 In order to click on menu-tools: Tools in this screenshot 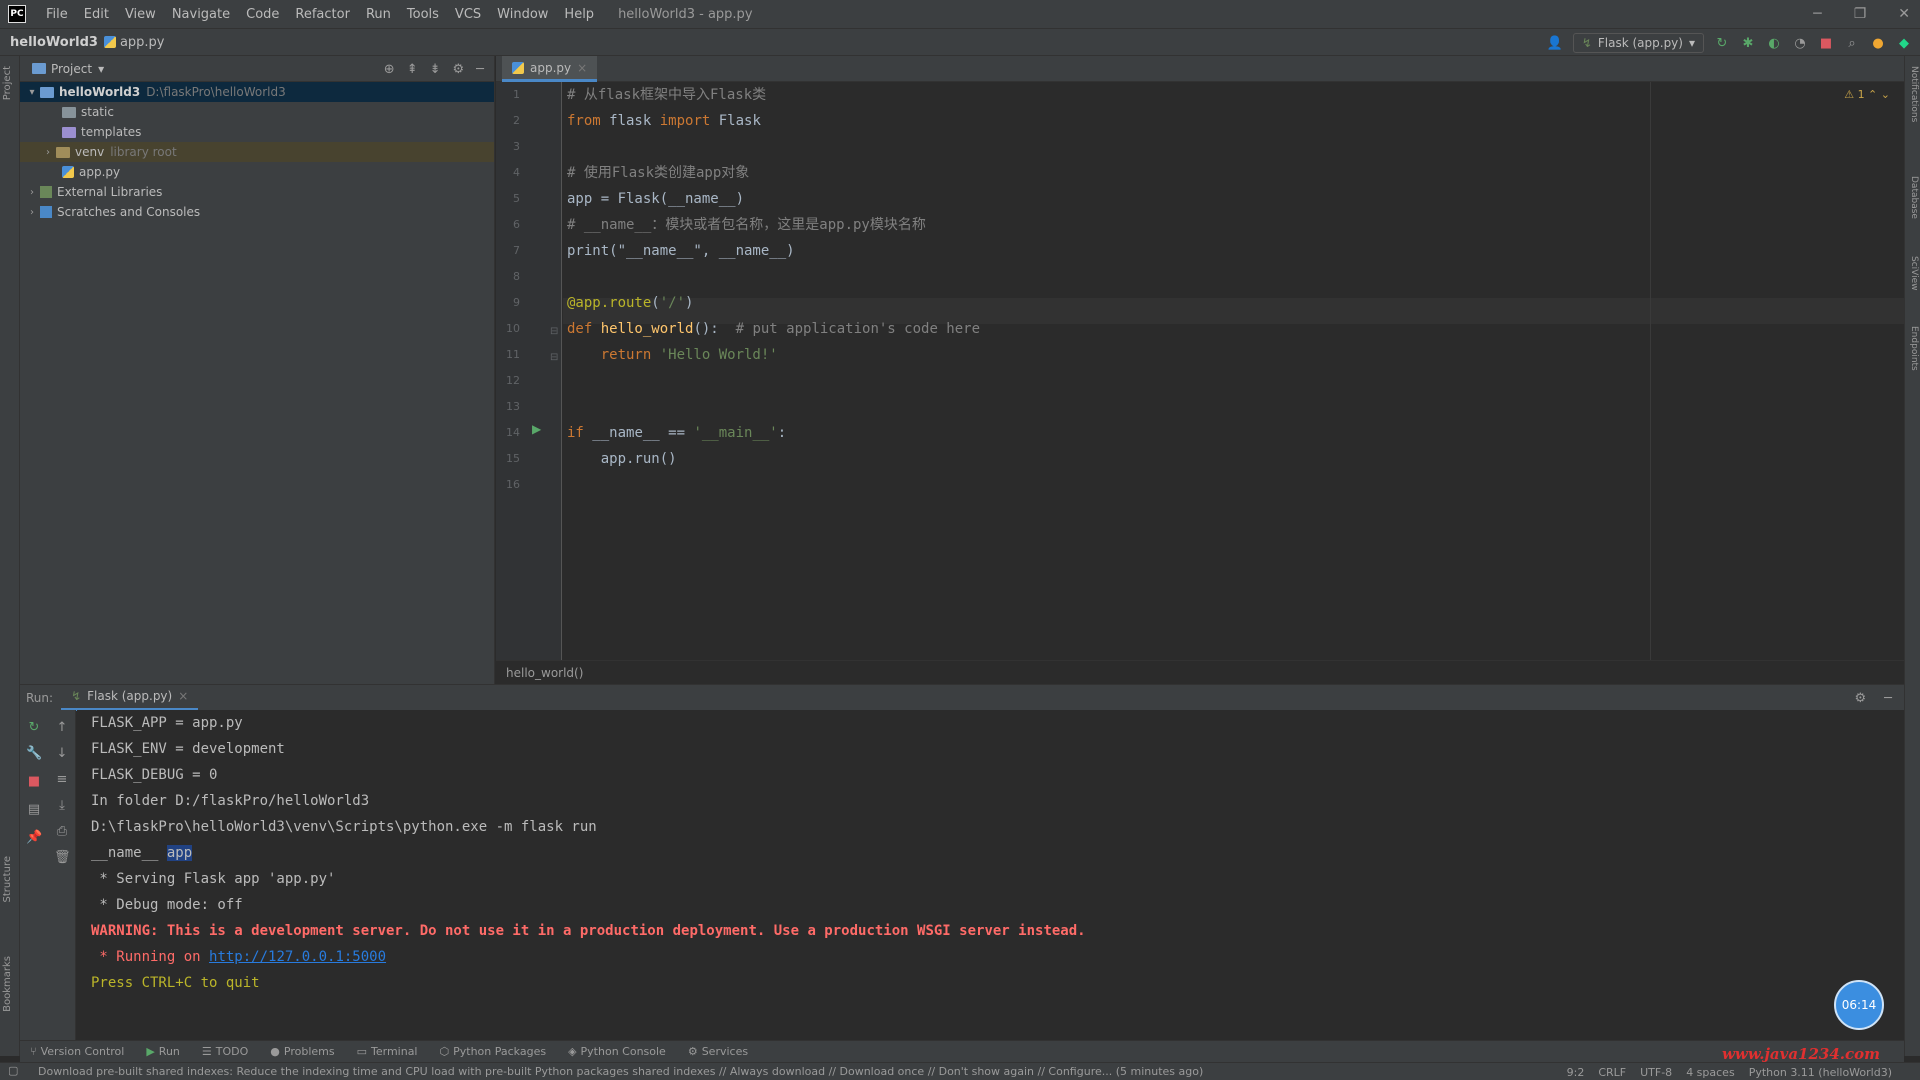, I will do `click(423, 14)`.